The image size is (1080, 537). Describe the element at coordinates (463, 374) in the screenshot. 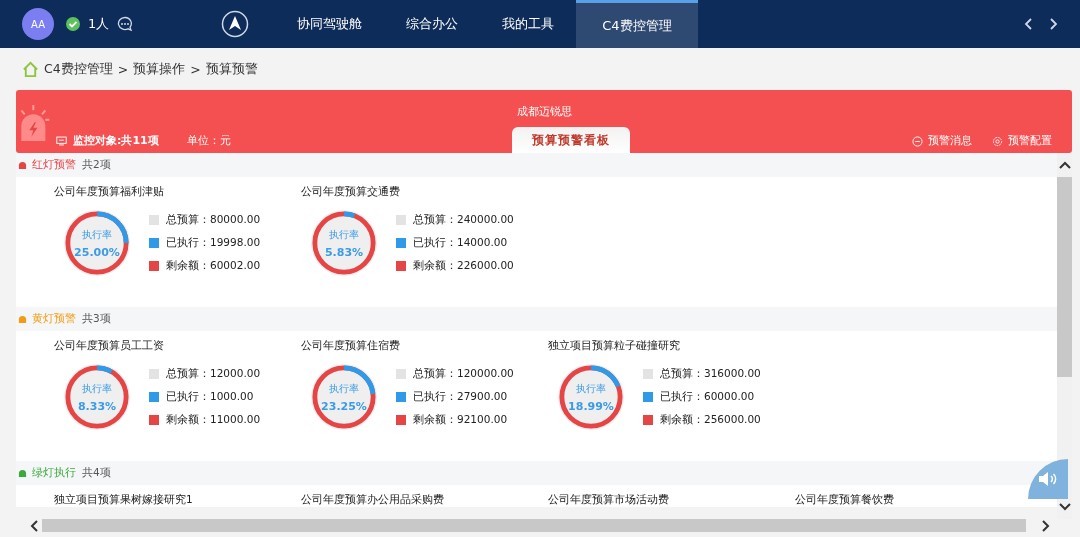

I see `legend-text: 总预算：120000.00` at that location.